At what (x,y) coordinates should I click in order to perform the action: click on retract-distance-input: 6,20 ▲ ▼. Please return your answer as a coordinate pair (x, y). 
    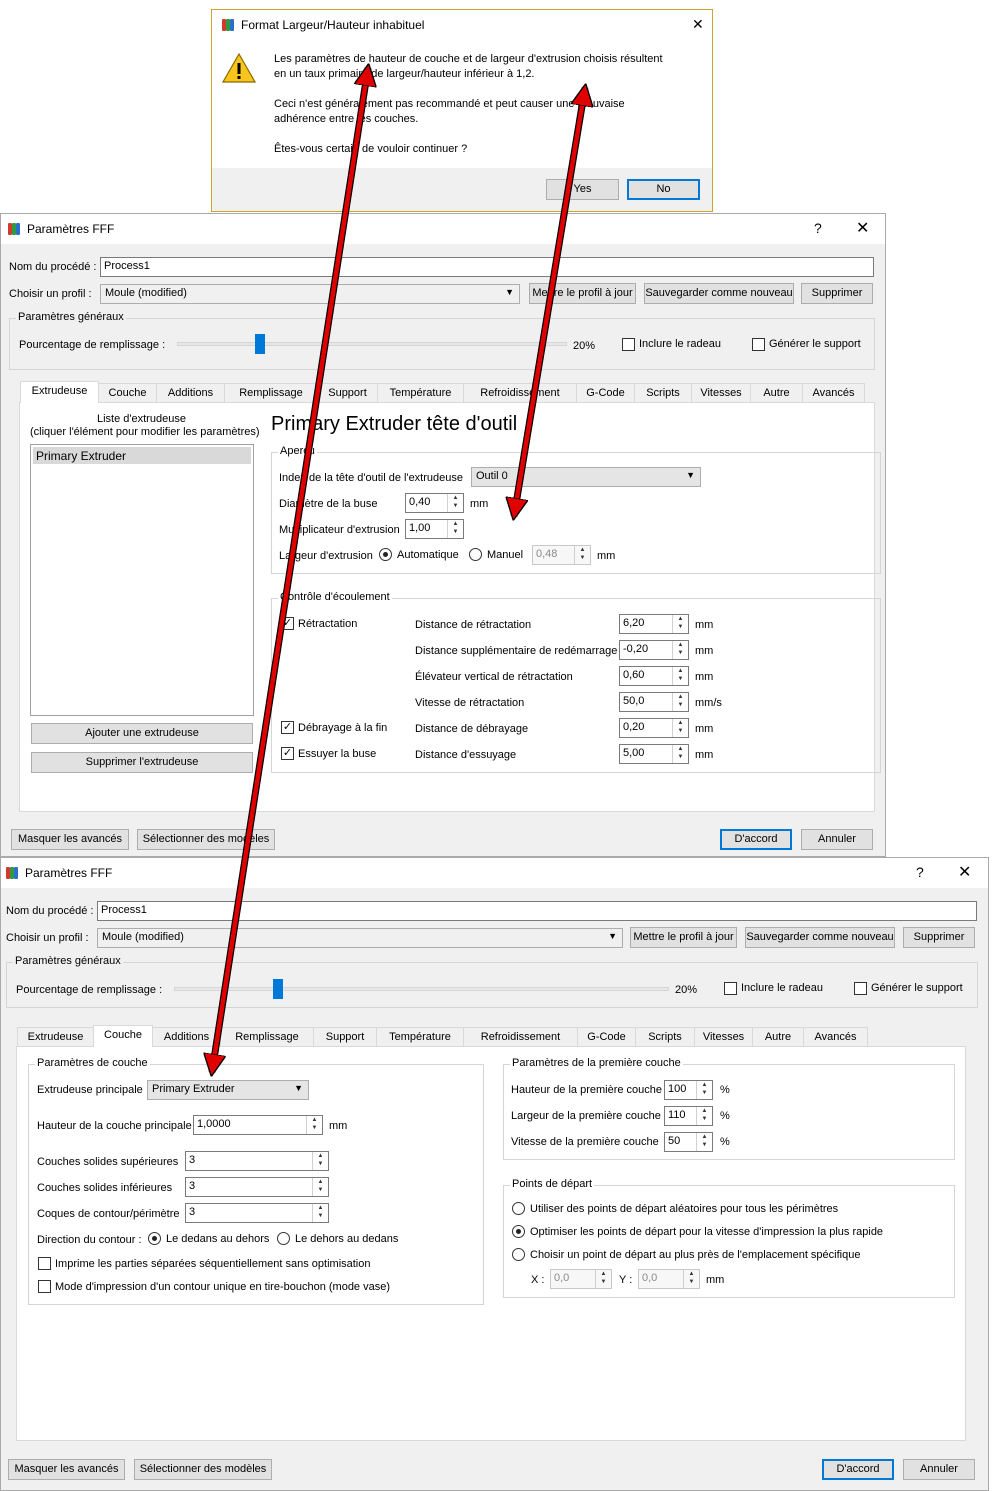
    Looking at the image, I should click on (654, 624).